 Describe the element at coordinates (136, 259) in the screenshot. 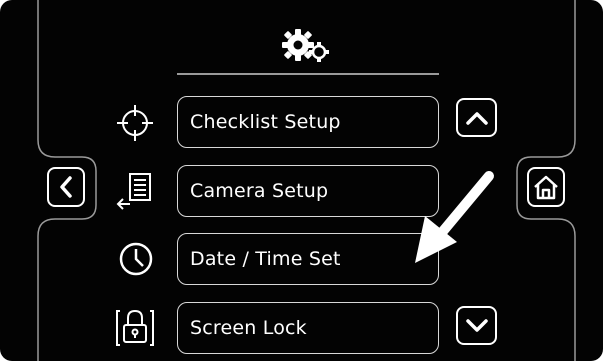

I see `clock-icon` at that location.